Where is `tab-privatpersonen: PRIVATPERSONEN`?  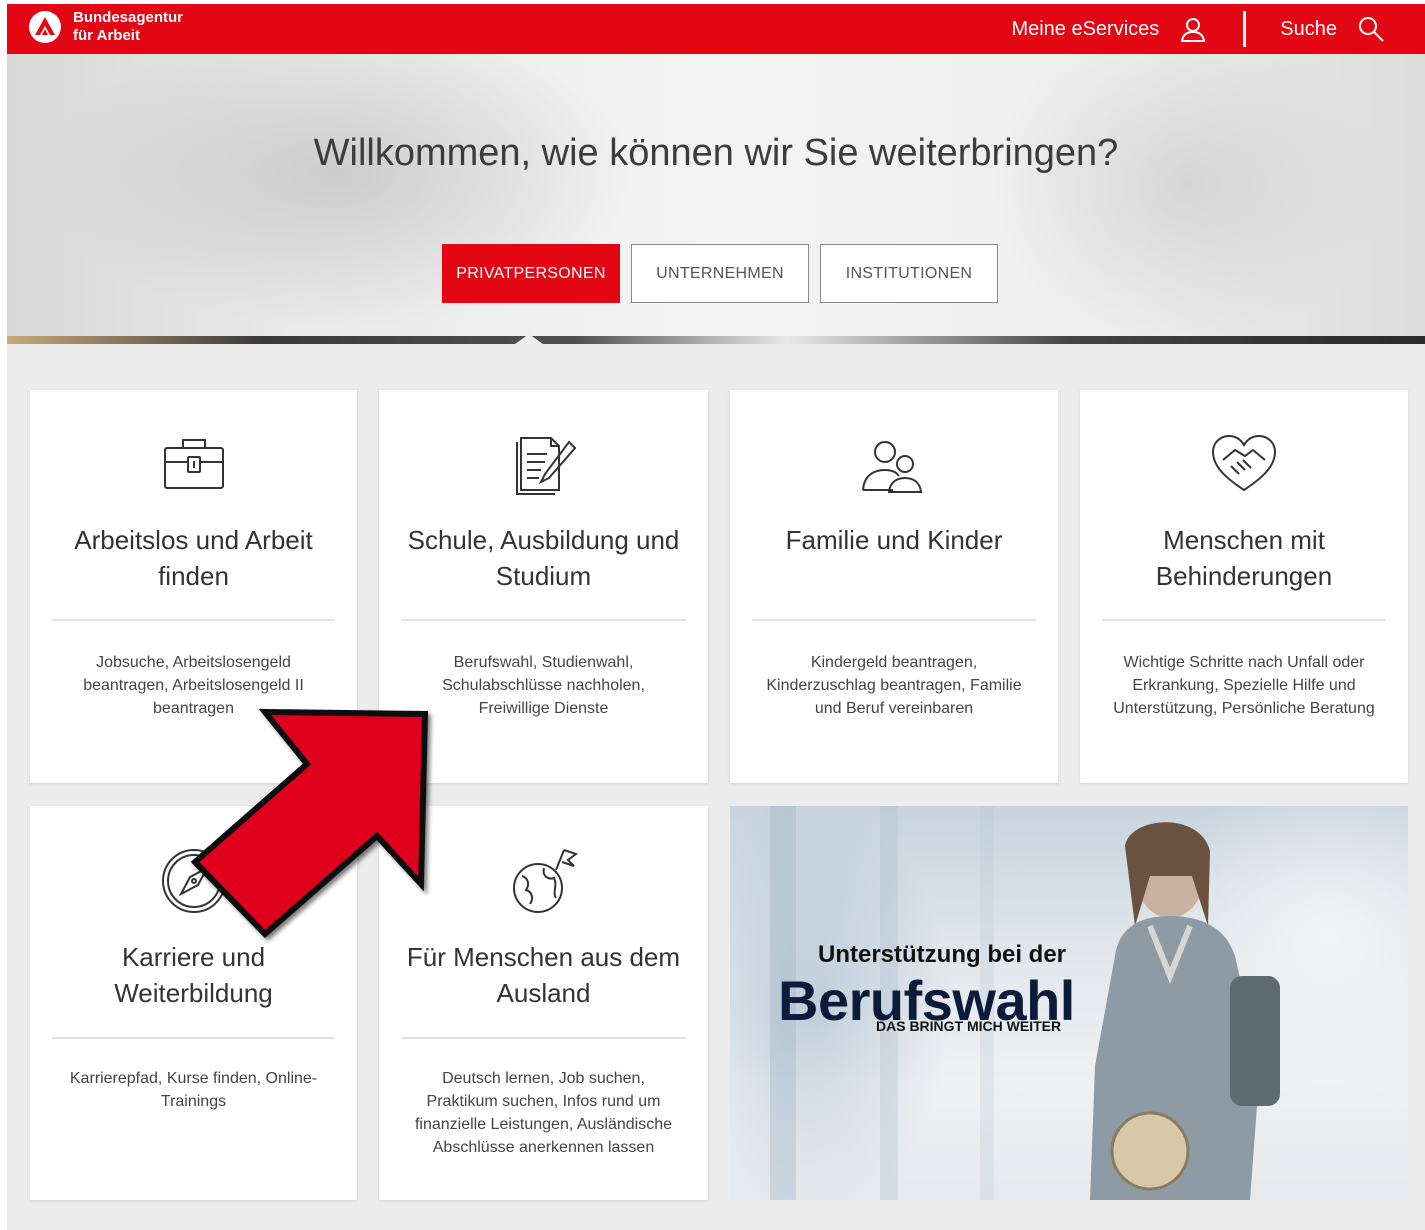
tab-privatpersonen: PRIVATPERSONEN is located at coordinates (531, 273).